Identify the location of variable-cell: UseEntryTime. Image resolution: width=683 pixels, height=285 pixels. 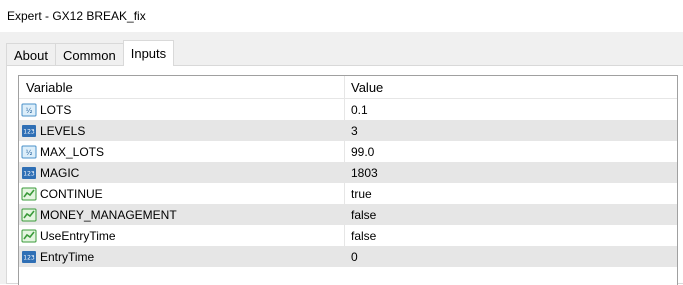
(182, 235).